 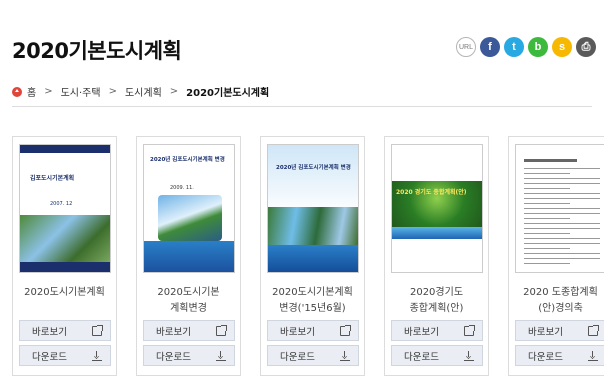 I want to click on document-title: 2020도시기본 계획변경, so click(x=188, y=300).